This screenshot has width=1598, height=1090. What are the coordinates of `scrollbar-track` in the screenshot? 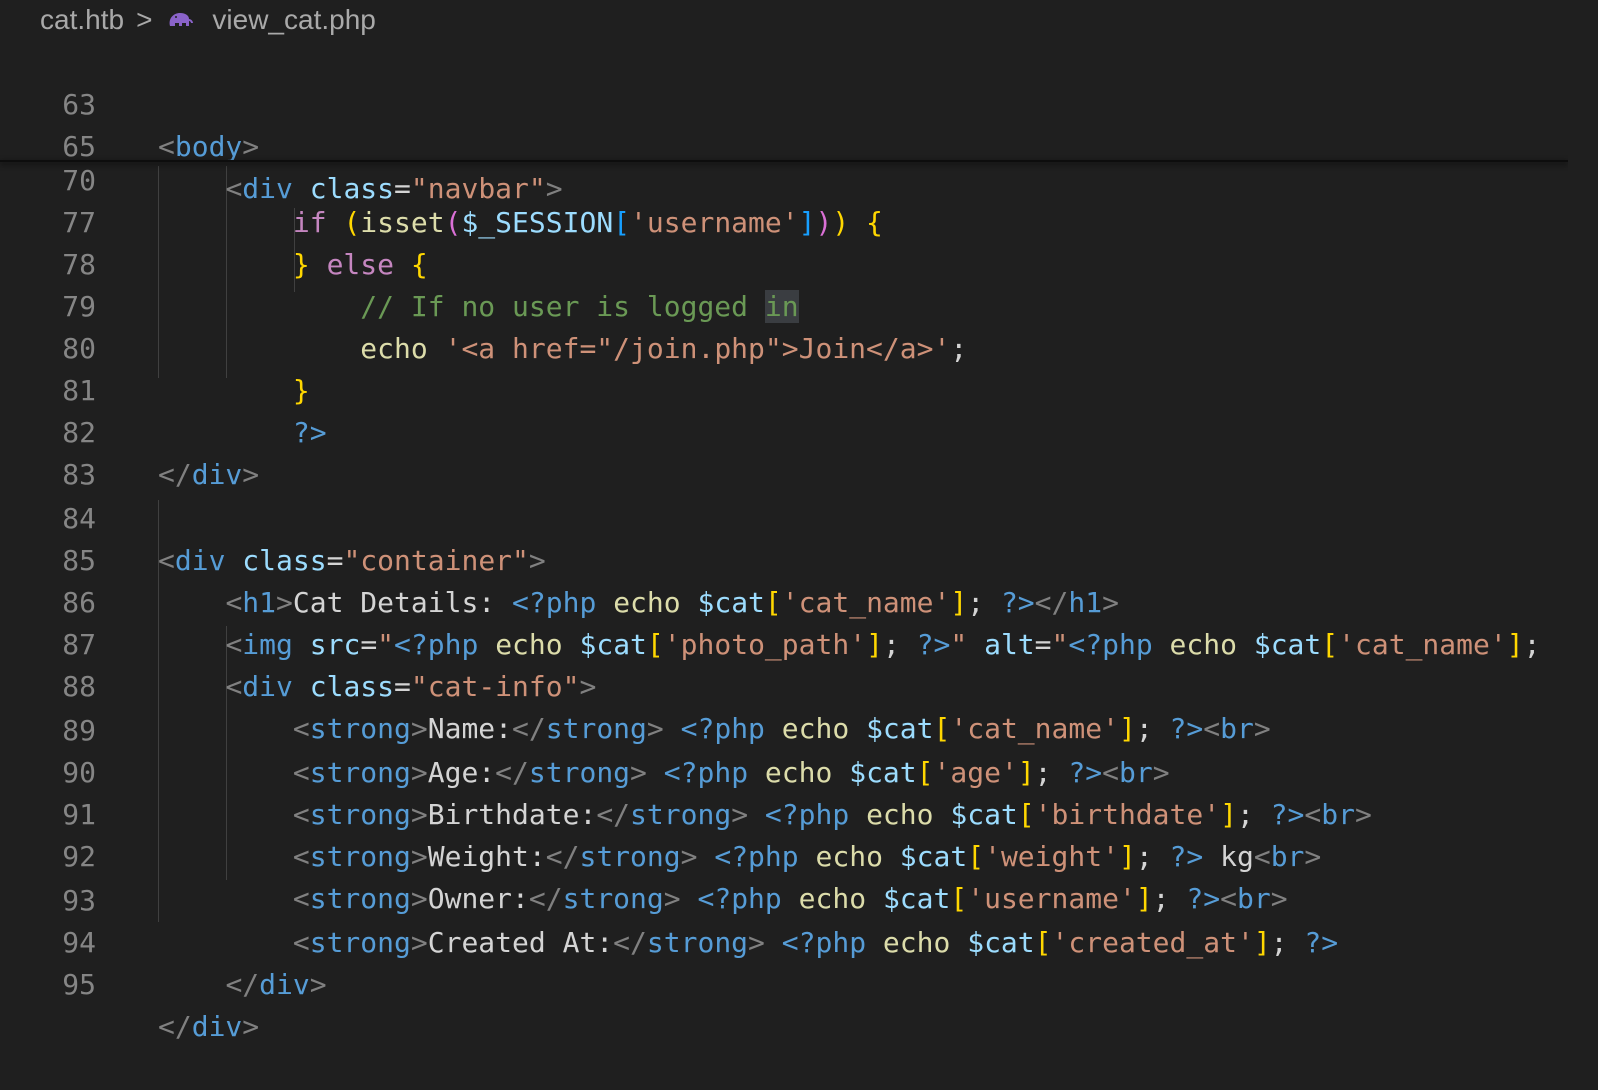 It's located at (1583, 494).